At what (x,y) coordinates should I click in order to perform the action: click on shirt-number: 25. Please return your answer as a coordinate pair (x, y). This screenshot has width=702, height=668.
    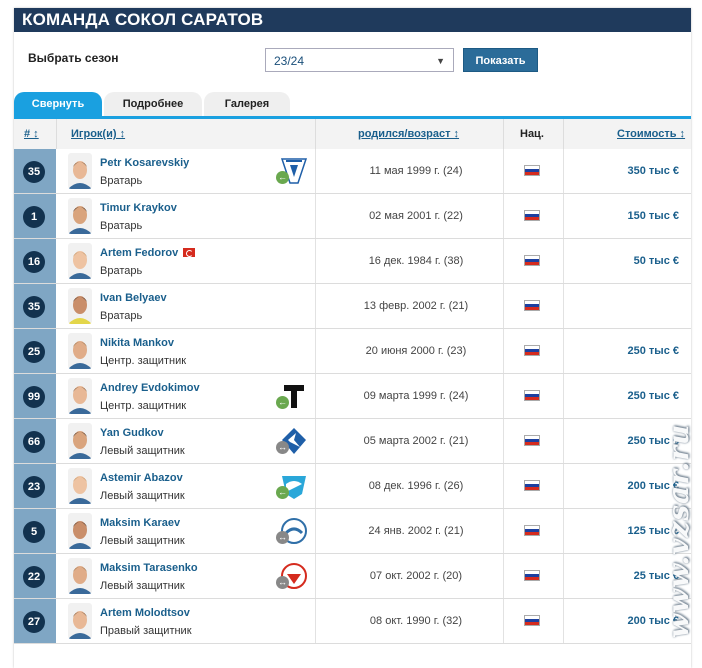
    Looking at the image, I should click on (34, 352).